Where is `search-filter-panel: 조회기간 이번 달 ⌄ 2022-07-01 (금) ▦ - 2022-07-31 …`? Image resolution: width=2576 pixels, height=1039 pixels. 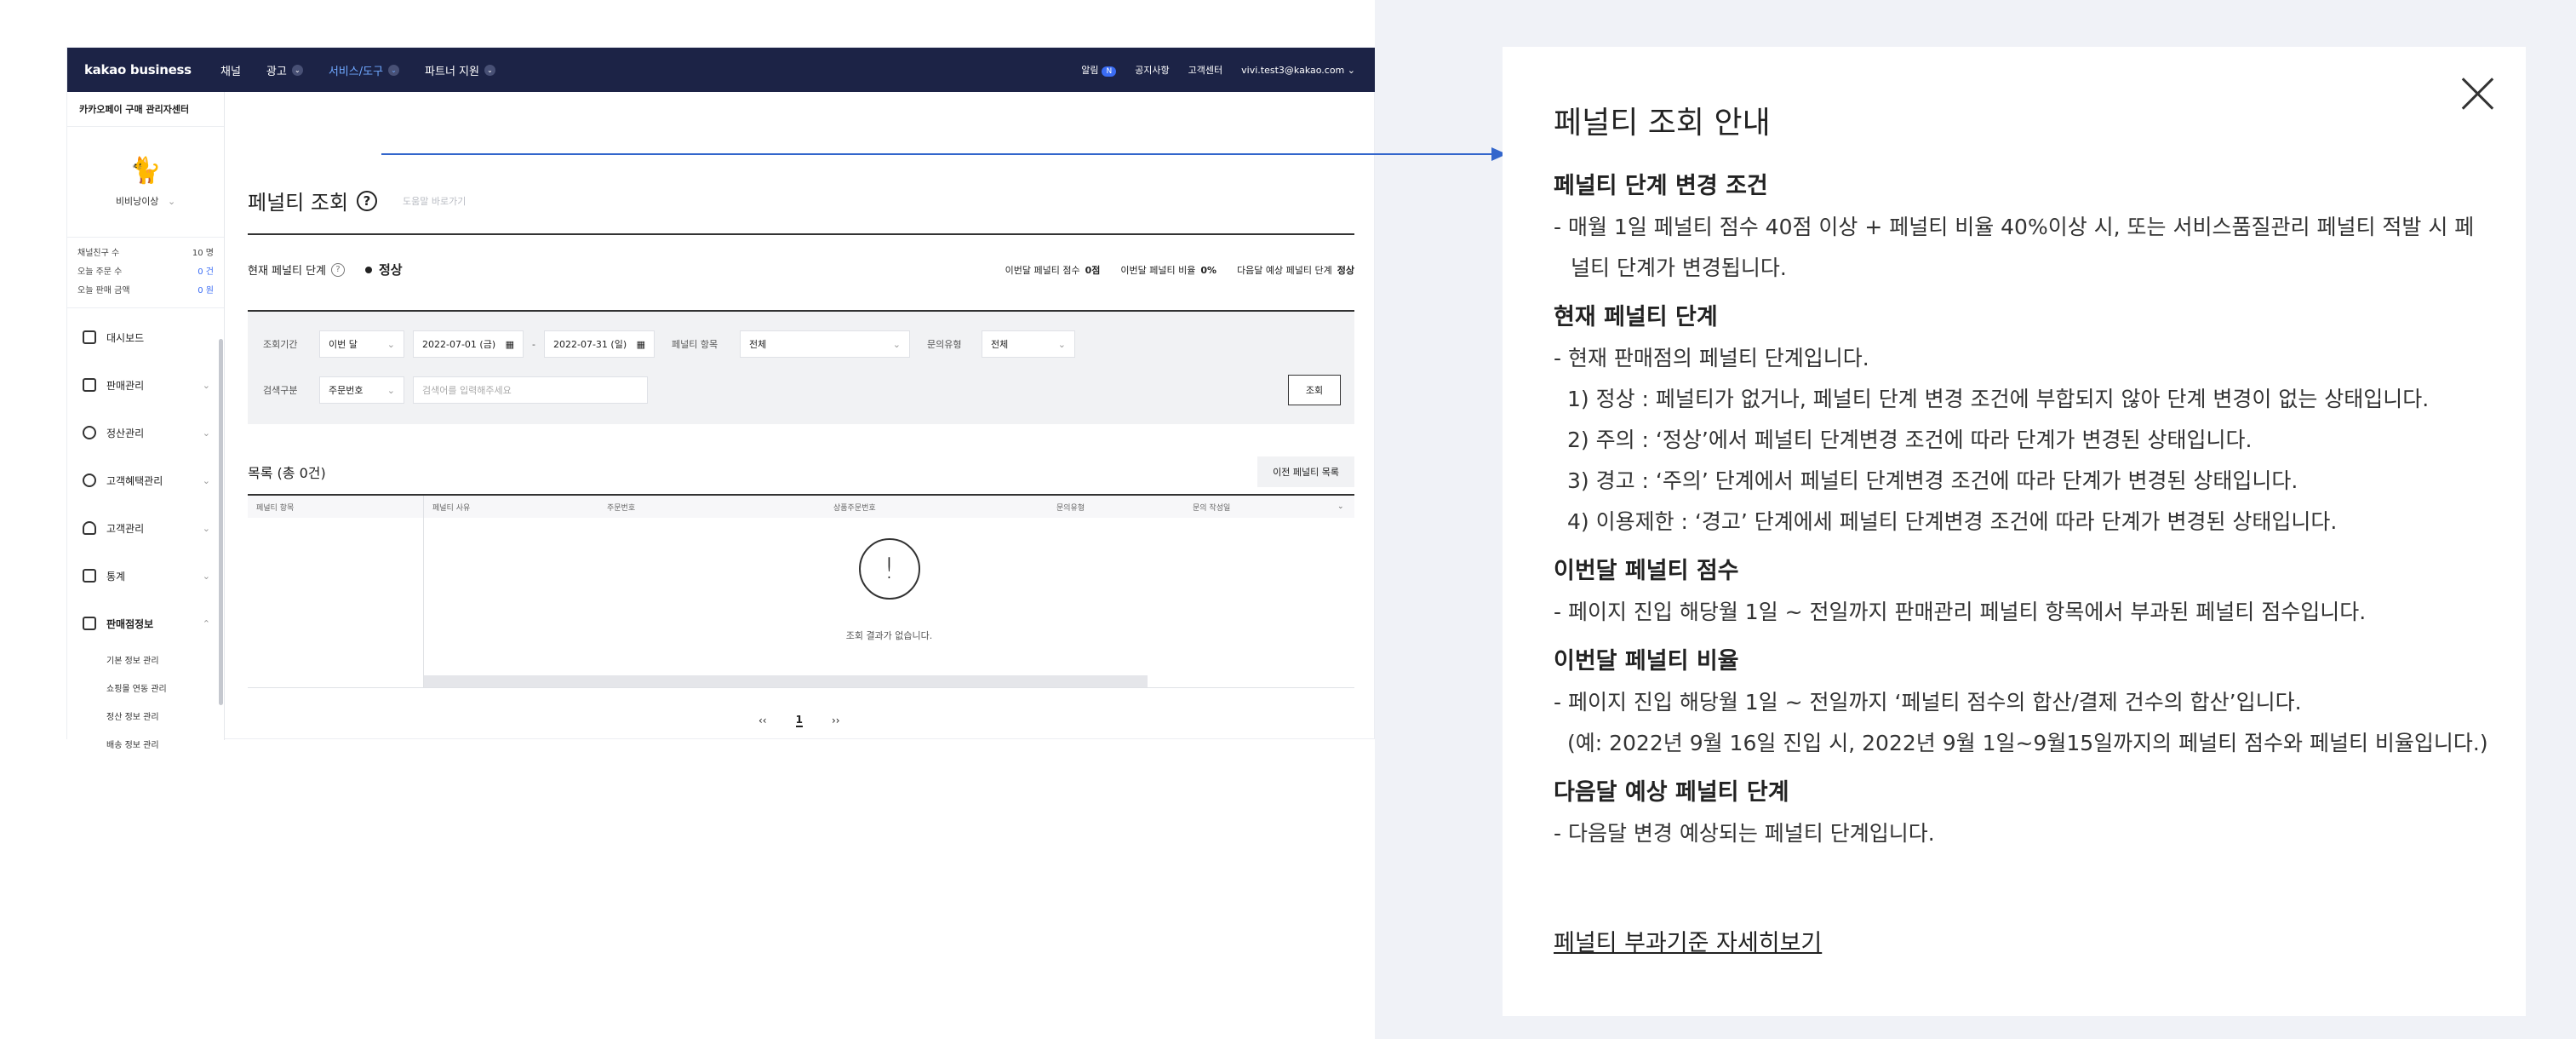
search-filter-panel: 조회기간 이번 달 ⌄ 2022-07-01 (금) ▦ - 2022-07-31 … is located at coordinates (801, 368).